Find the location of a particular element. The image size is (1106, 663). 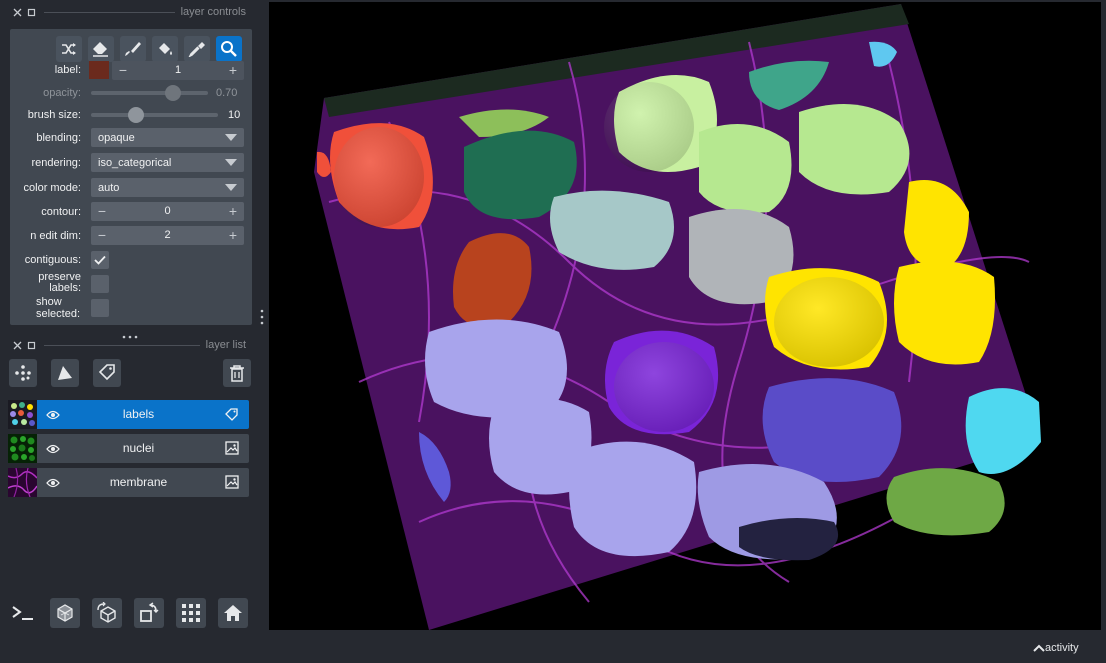

n-edit-dim-spinbox: − 2 + is located at coordinates (167, 235).